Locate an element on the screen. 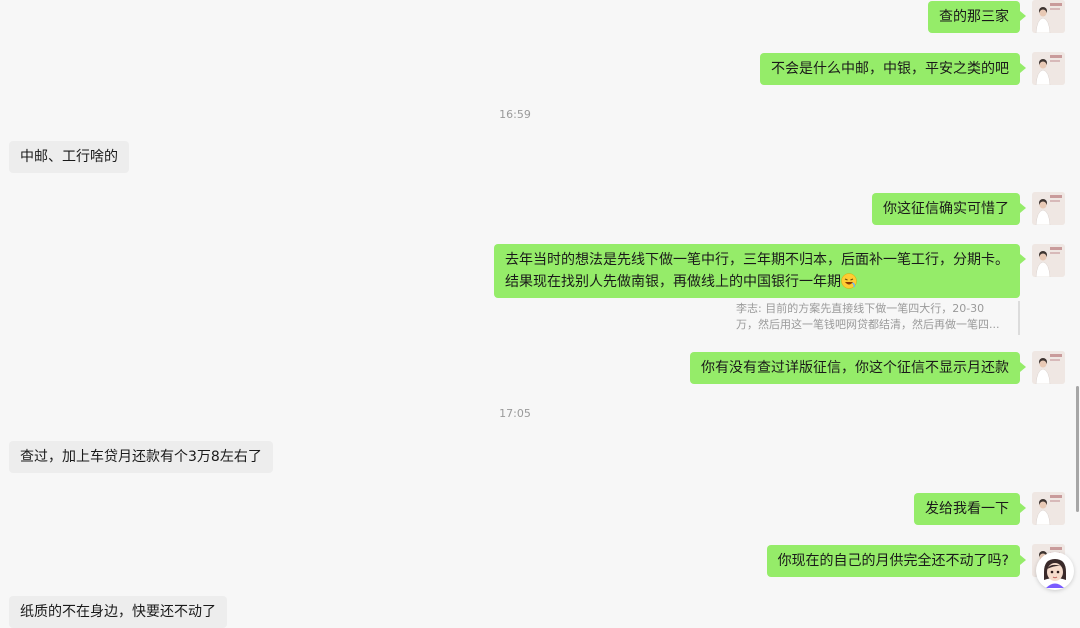 Image resolution: width=1080 pixels, height=628 pixels. message-bubble-outgoing: 不会是什么中邮，中银，平安之类的吧 is located at coordinates (893, 69).